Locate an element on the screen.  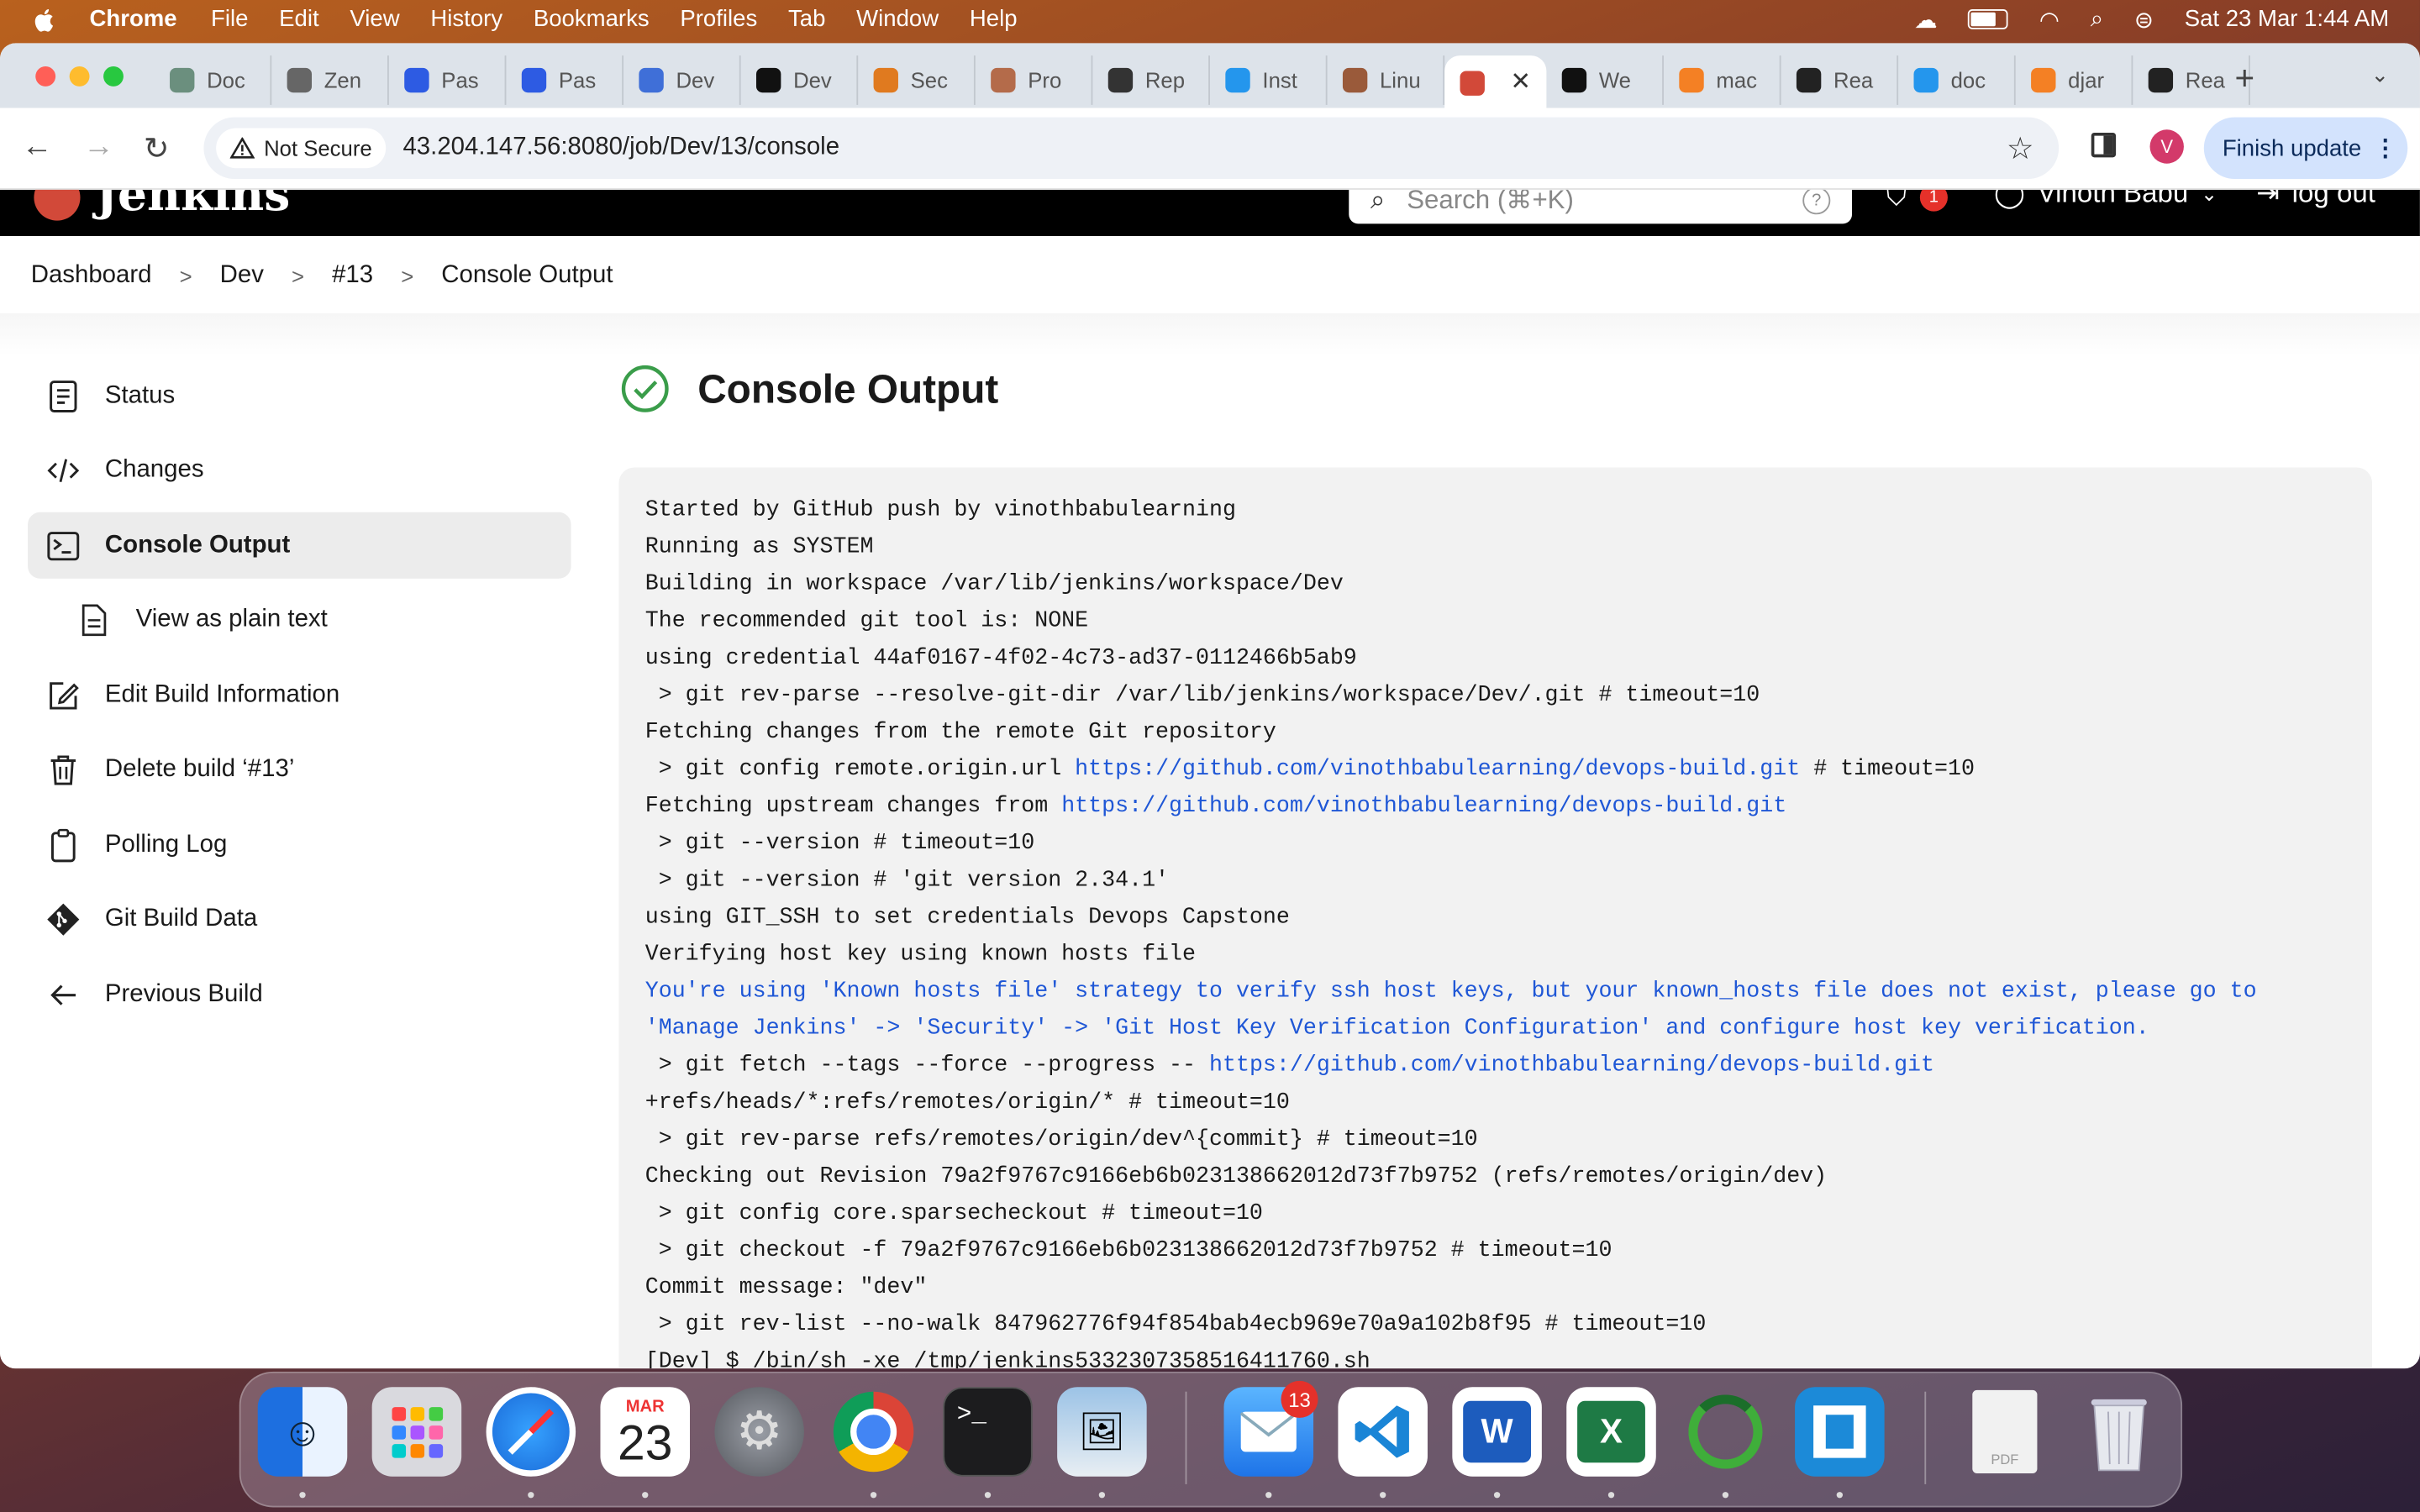
menu-view: View is located at coordinates (374, 19).